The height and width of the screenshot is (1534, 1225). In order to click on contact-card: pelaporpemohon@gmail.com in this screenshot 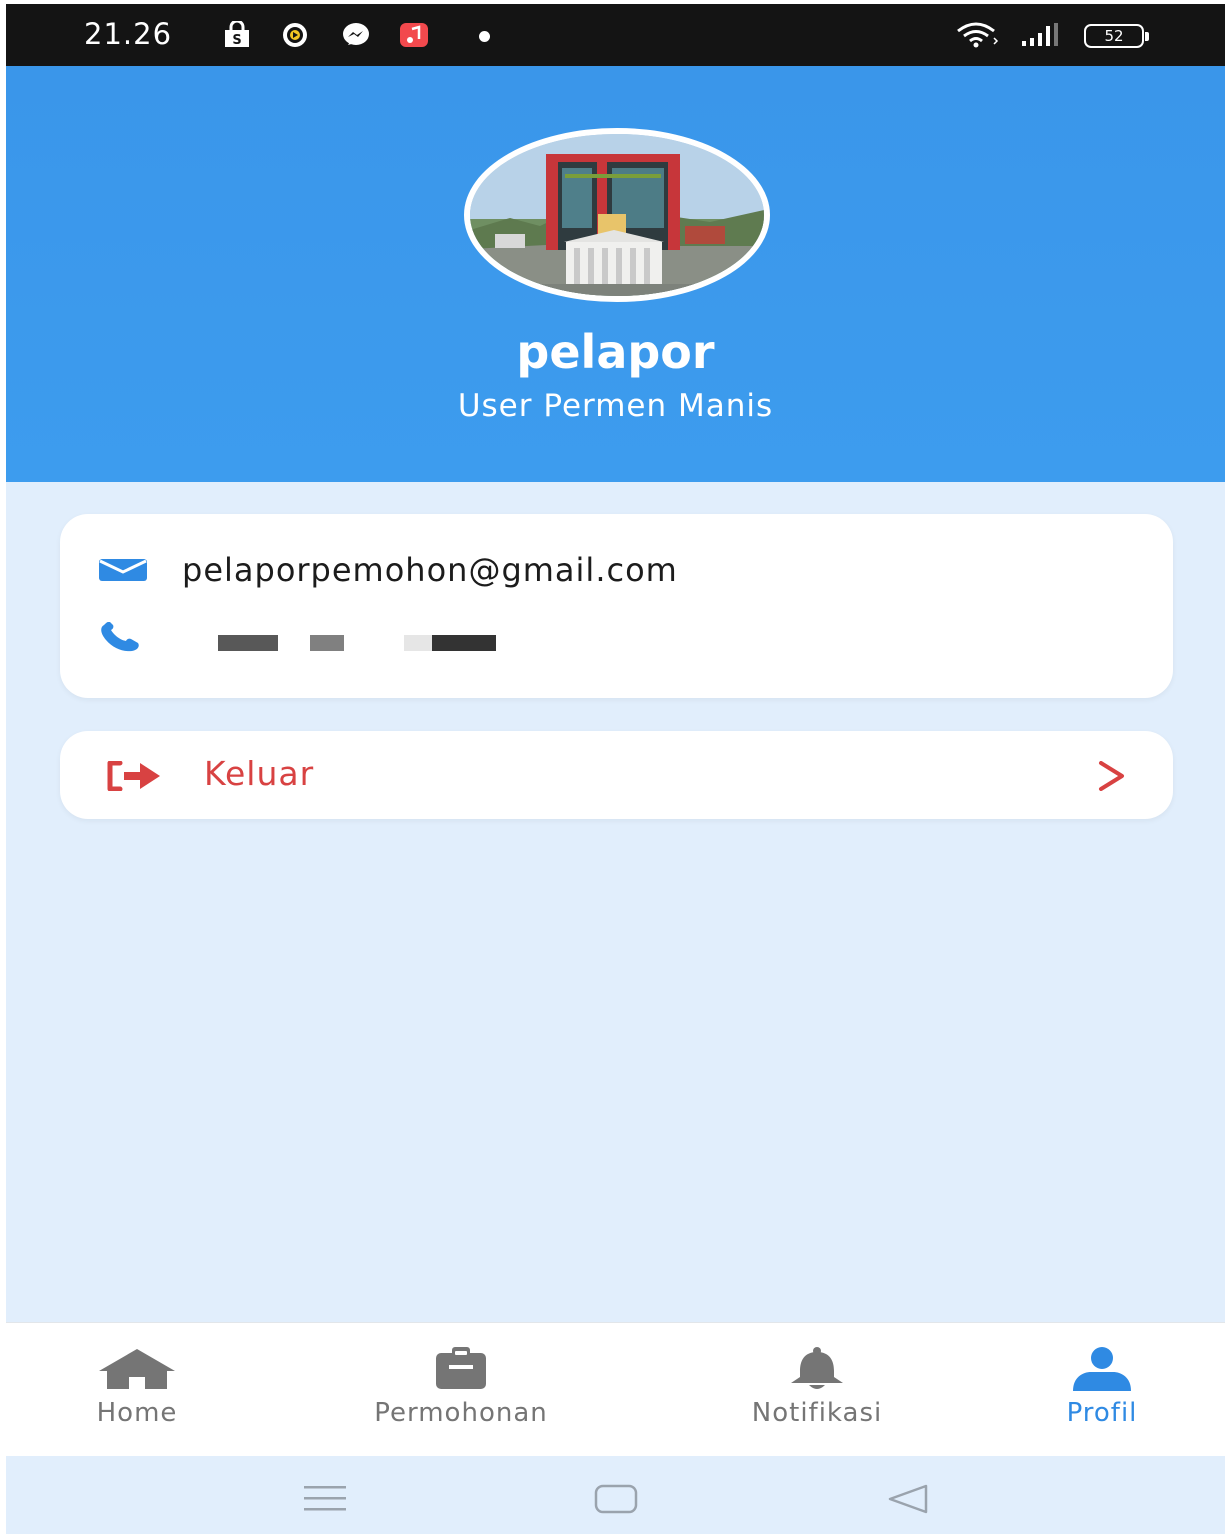, I will do `click(616, 606)`.